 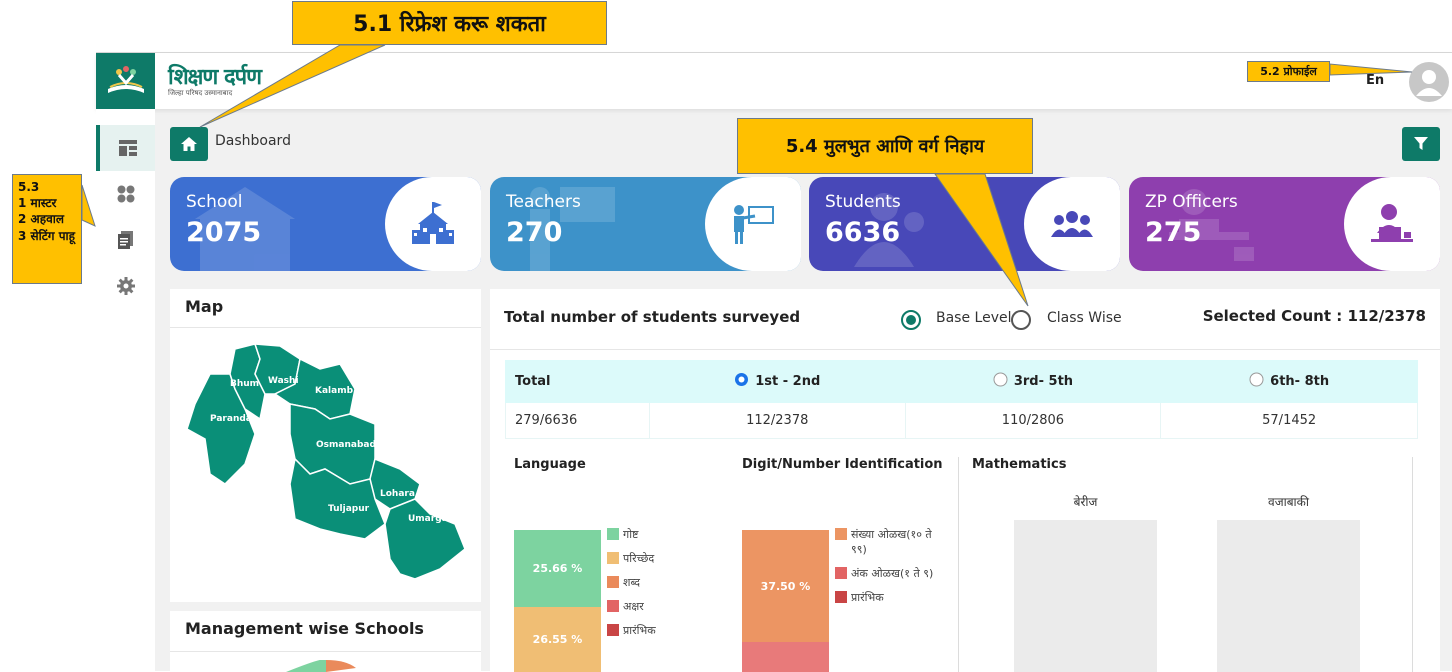 I want to click on table-cell-total: 279/6636, so click(x=577, y=420).